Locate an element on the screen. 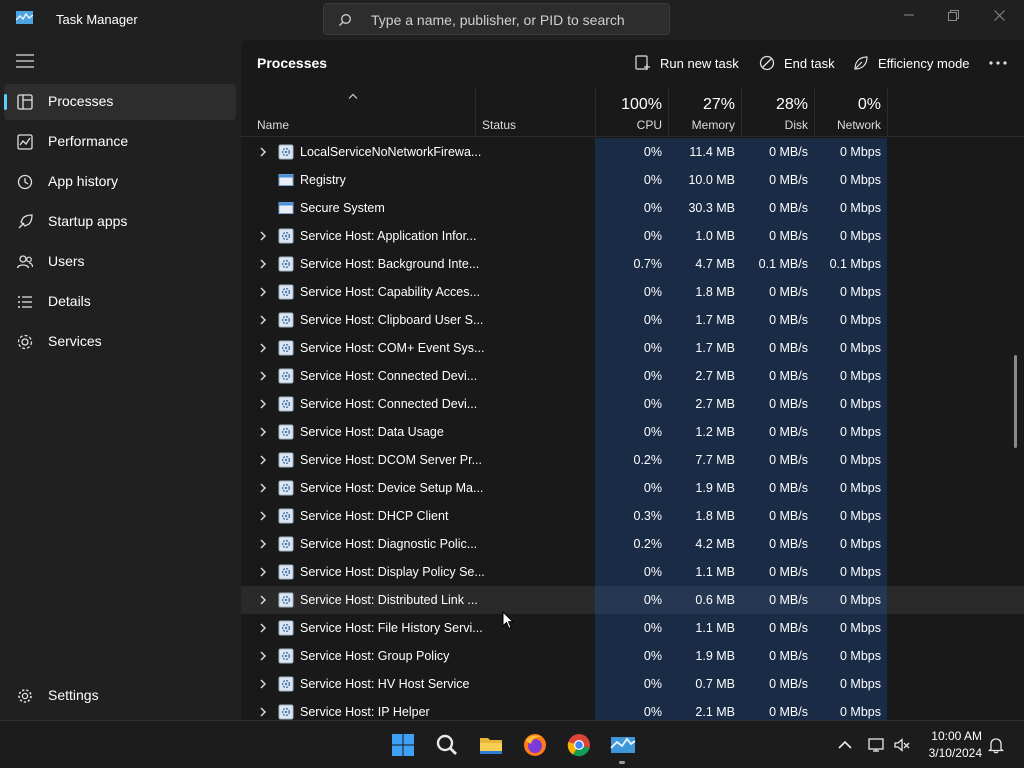 This screenshot has height=768, width=1024. firefox-icon is located at coordinates (535, 745).